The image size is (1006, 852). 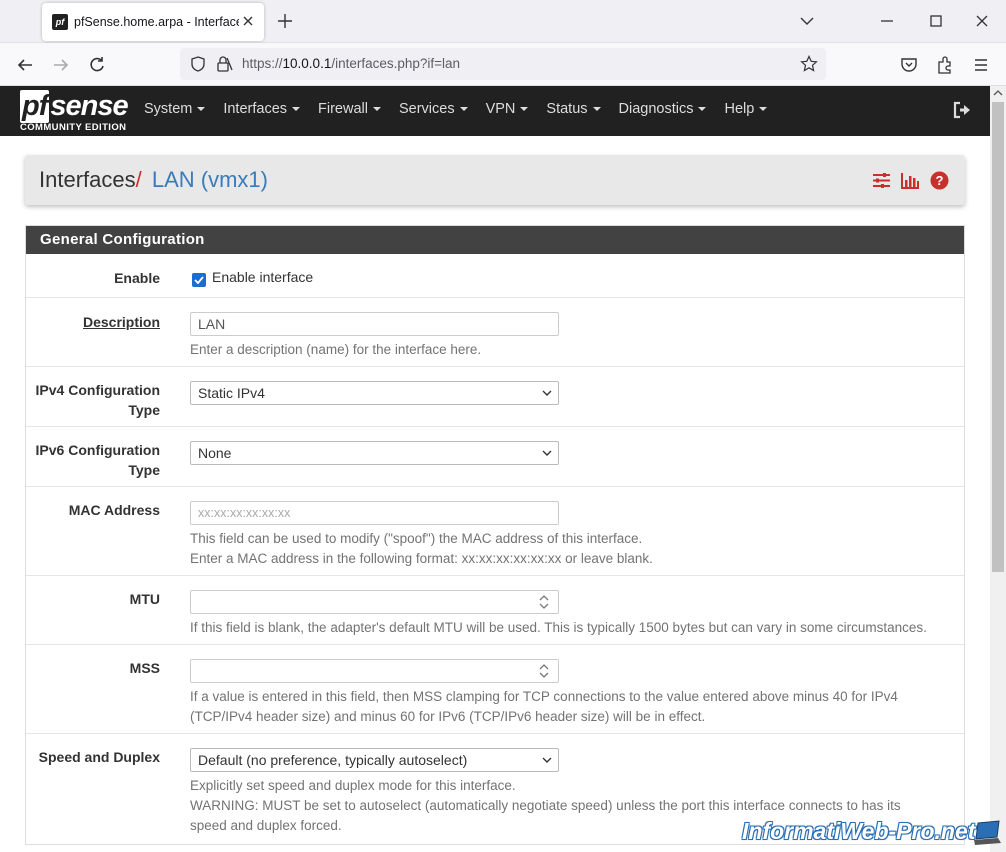 I want to click on close-tab-icon, so click(x=248, y=21).